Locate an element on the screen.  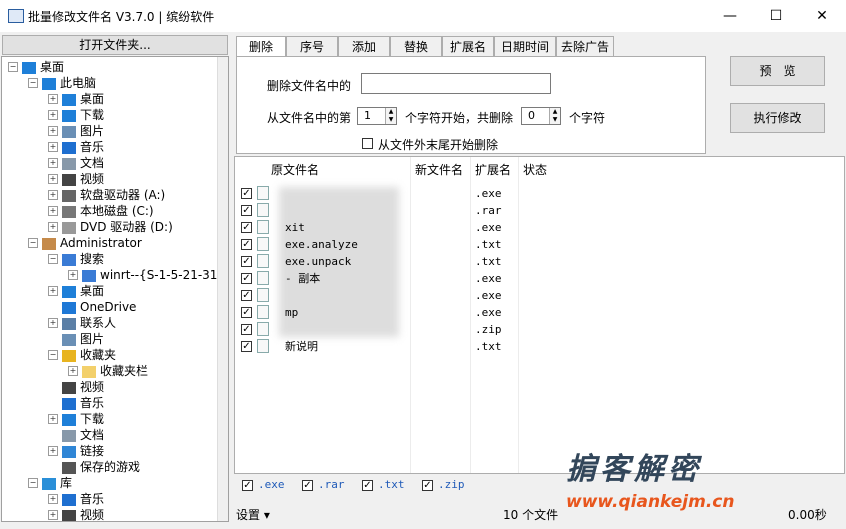
file-row: ✓ exe.analyze .txt is located at coordinates (539, 244).